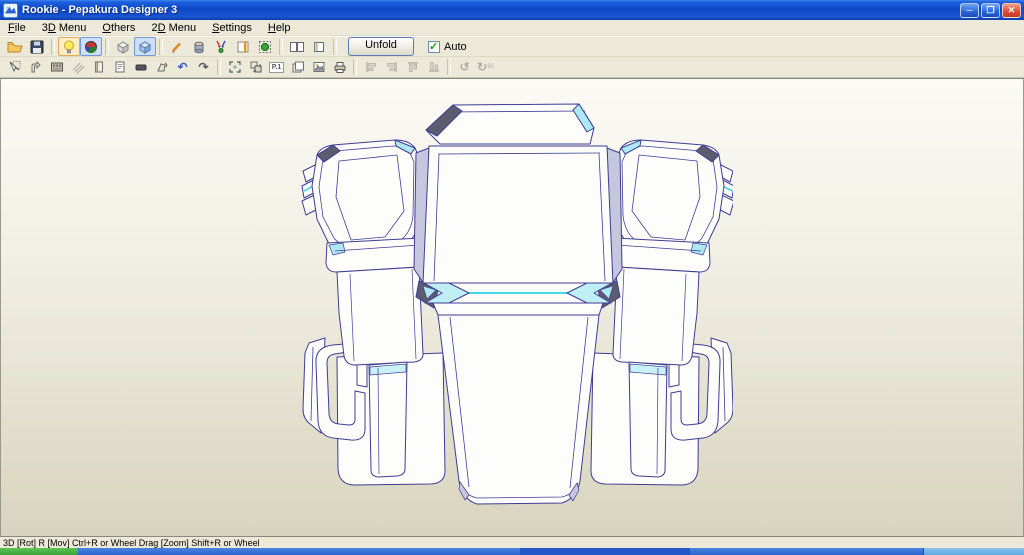  Describe the element at coordinates (391, 67) in the screenshot. I see `align-right-button` at that location.